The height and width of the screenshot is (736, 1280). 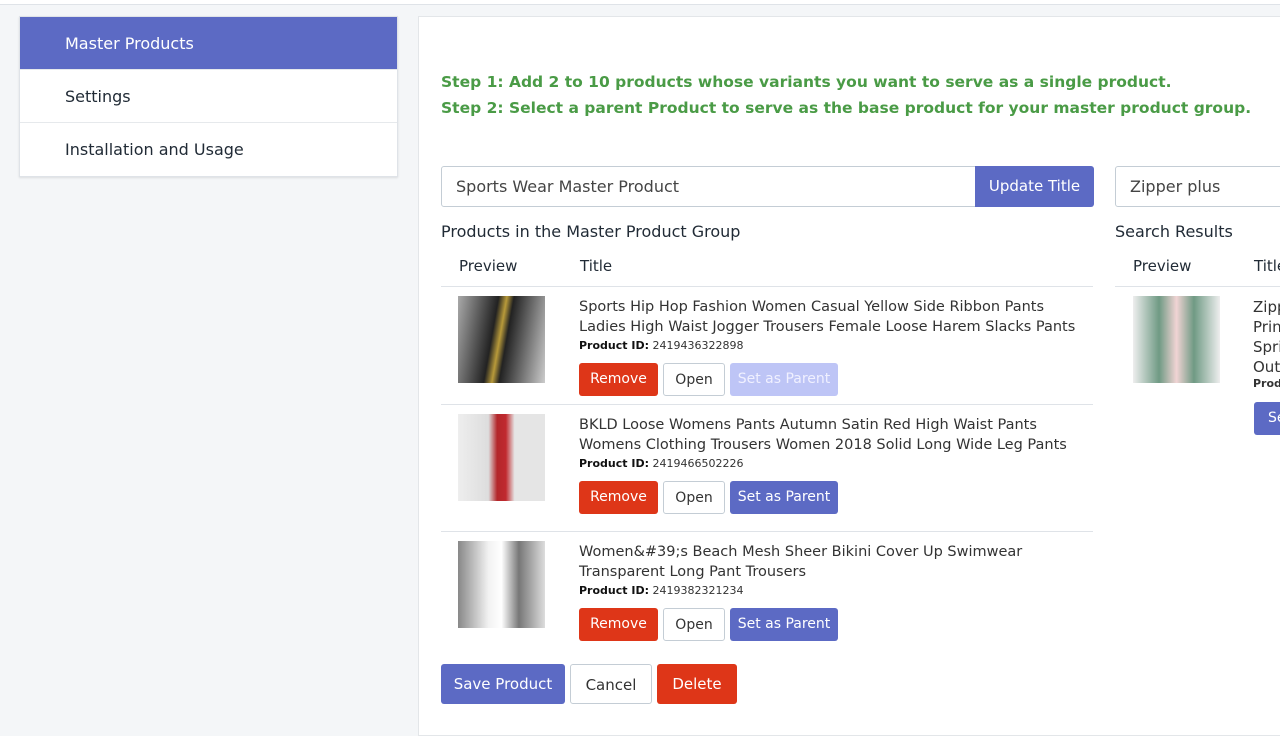 I want to click on product-id-label: Prod, so click(x=1266, y=383).